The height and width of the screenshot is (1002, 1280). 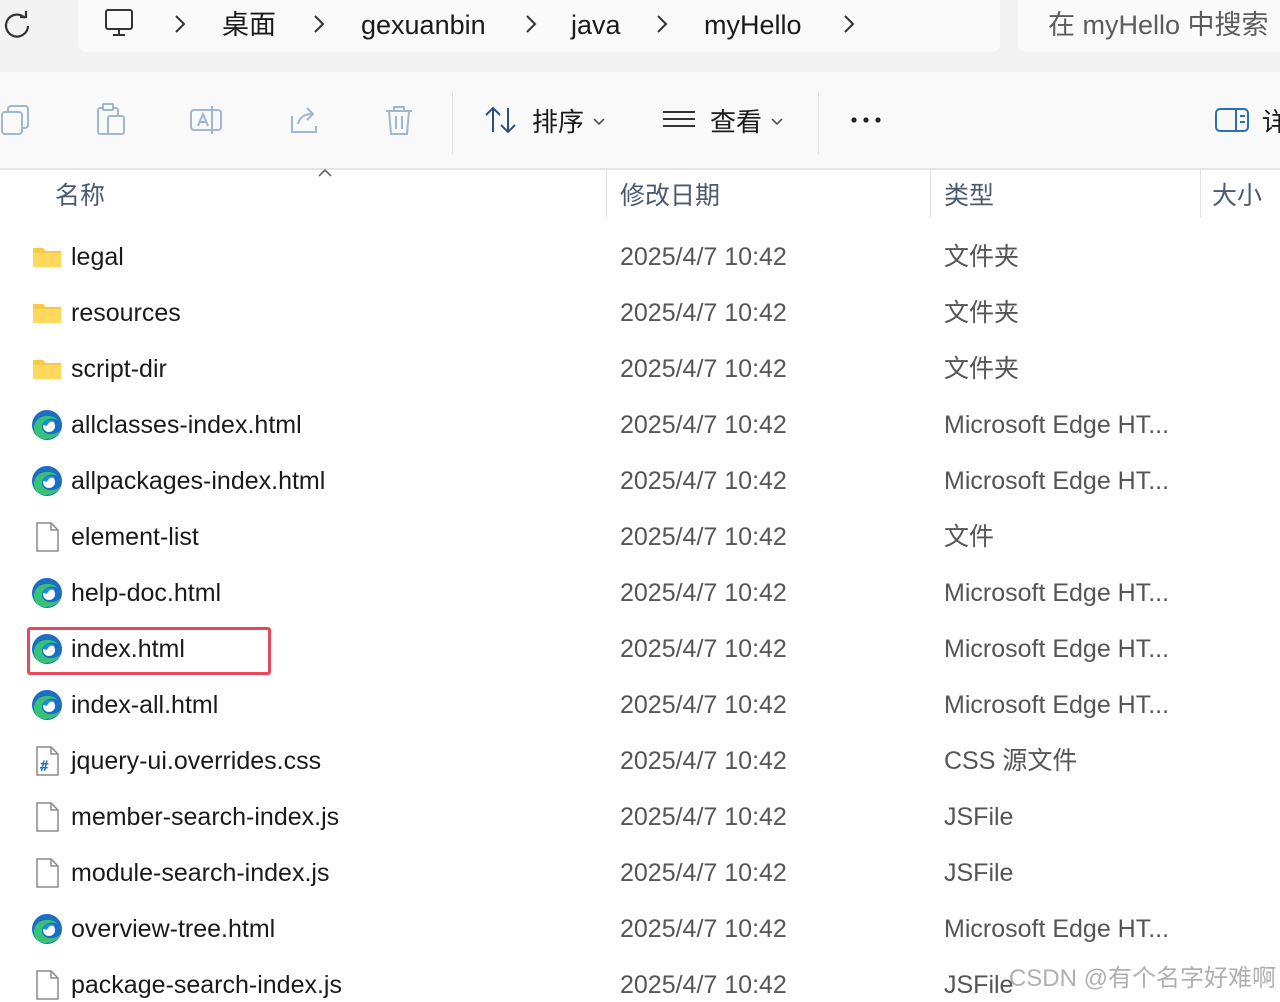 I want to click on file-name: overview-tree.html, so click(x=173, y=929).